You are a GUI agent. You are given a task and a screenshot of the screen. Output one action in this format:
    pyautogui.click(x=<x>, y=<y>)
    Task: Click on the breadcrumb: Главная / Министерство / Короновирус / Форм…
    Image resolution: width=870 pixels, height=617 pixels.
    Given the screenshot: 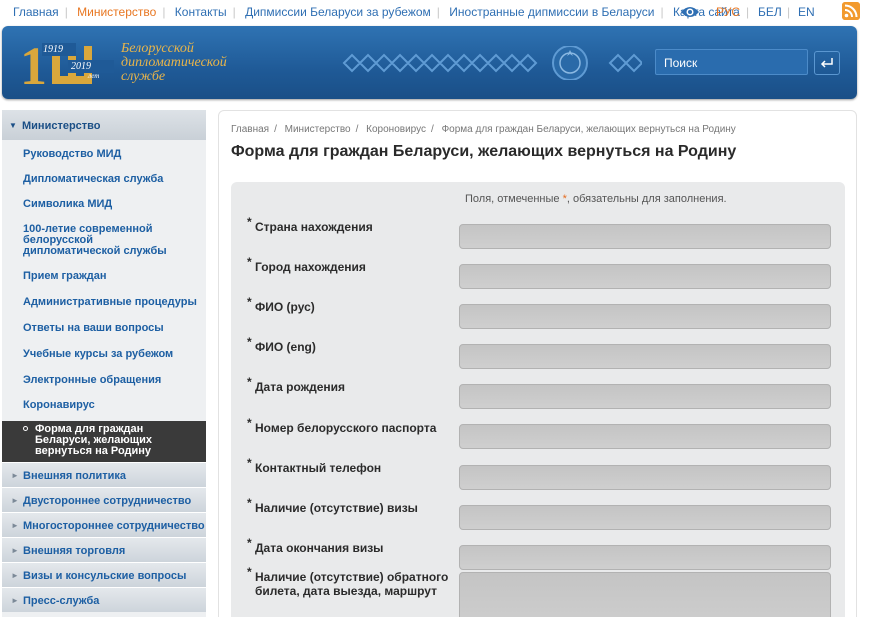 What is the action you would take?
    pyautogui.click(x=483, y=129)
    